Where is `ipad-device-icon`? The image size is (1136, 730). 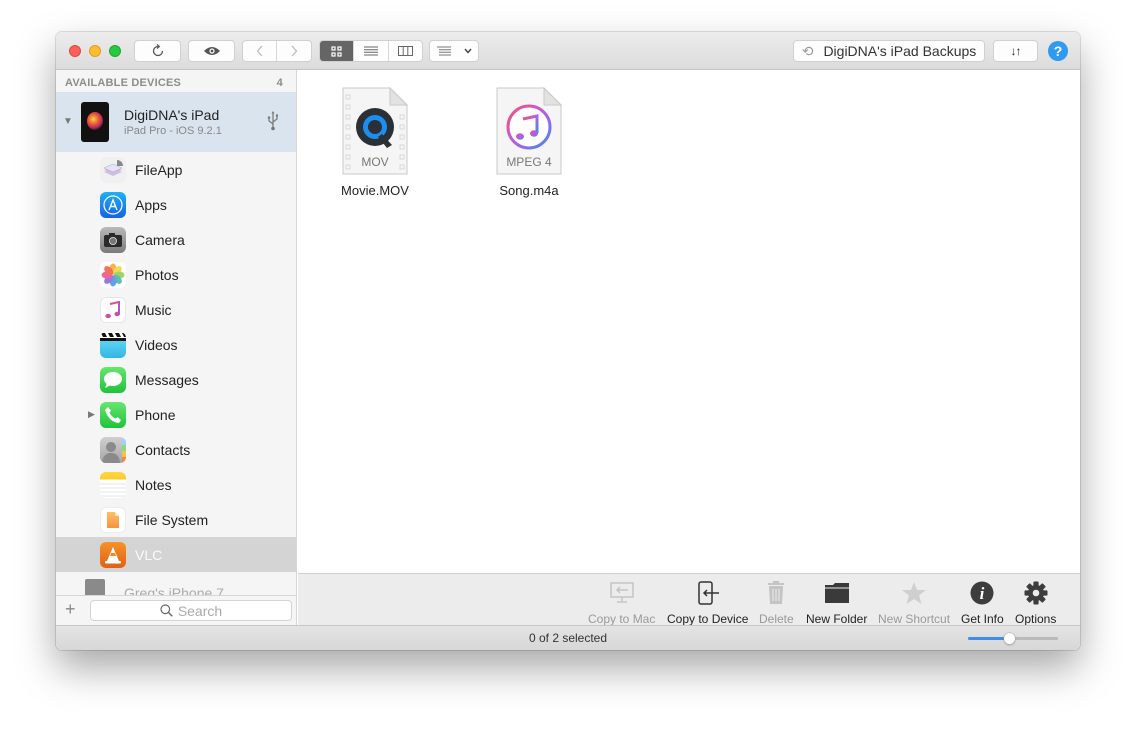 ipad-device-icon is located at coordinates (95, 122).